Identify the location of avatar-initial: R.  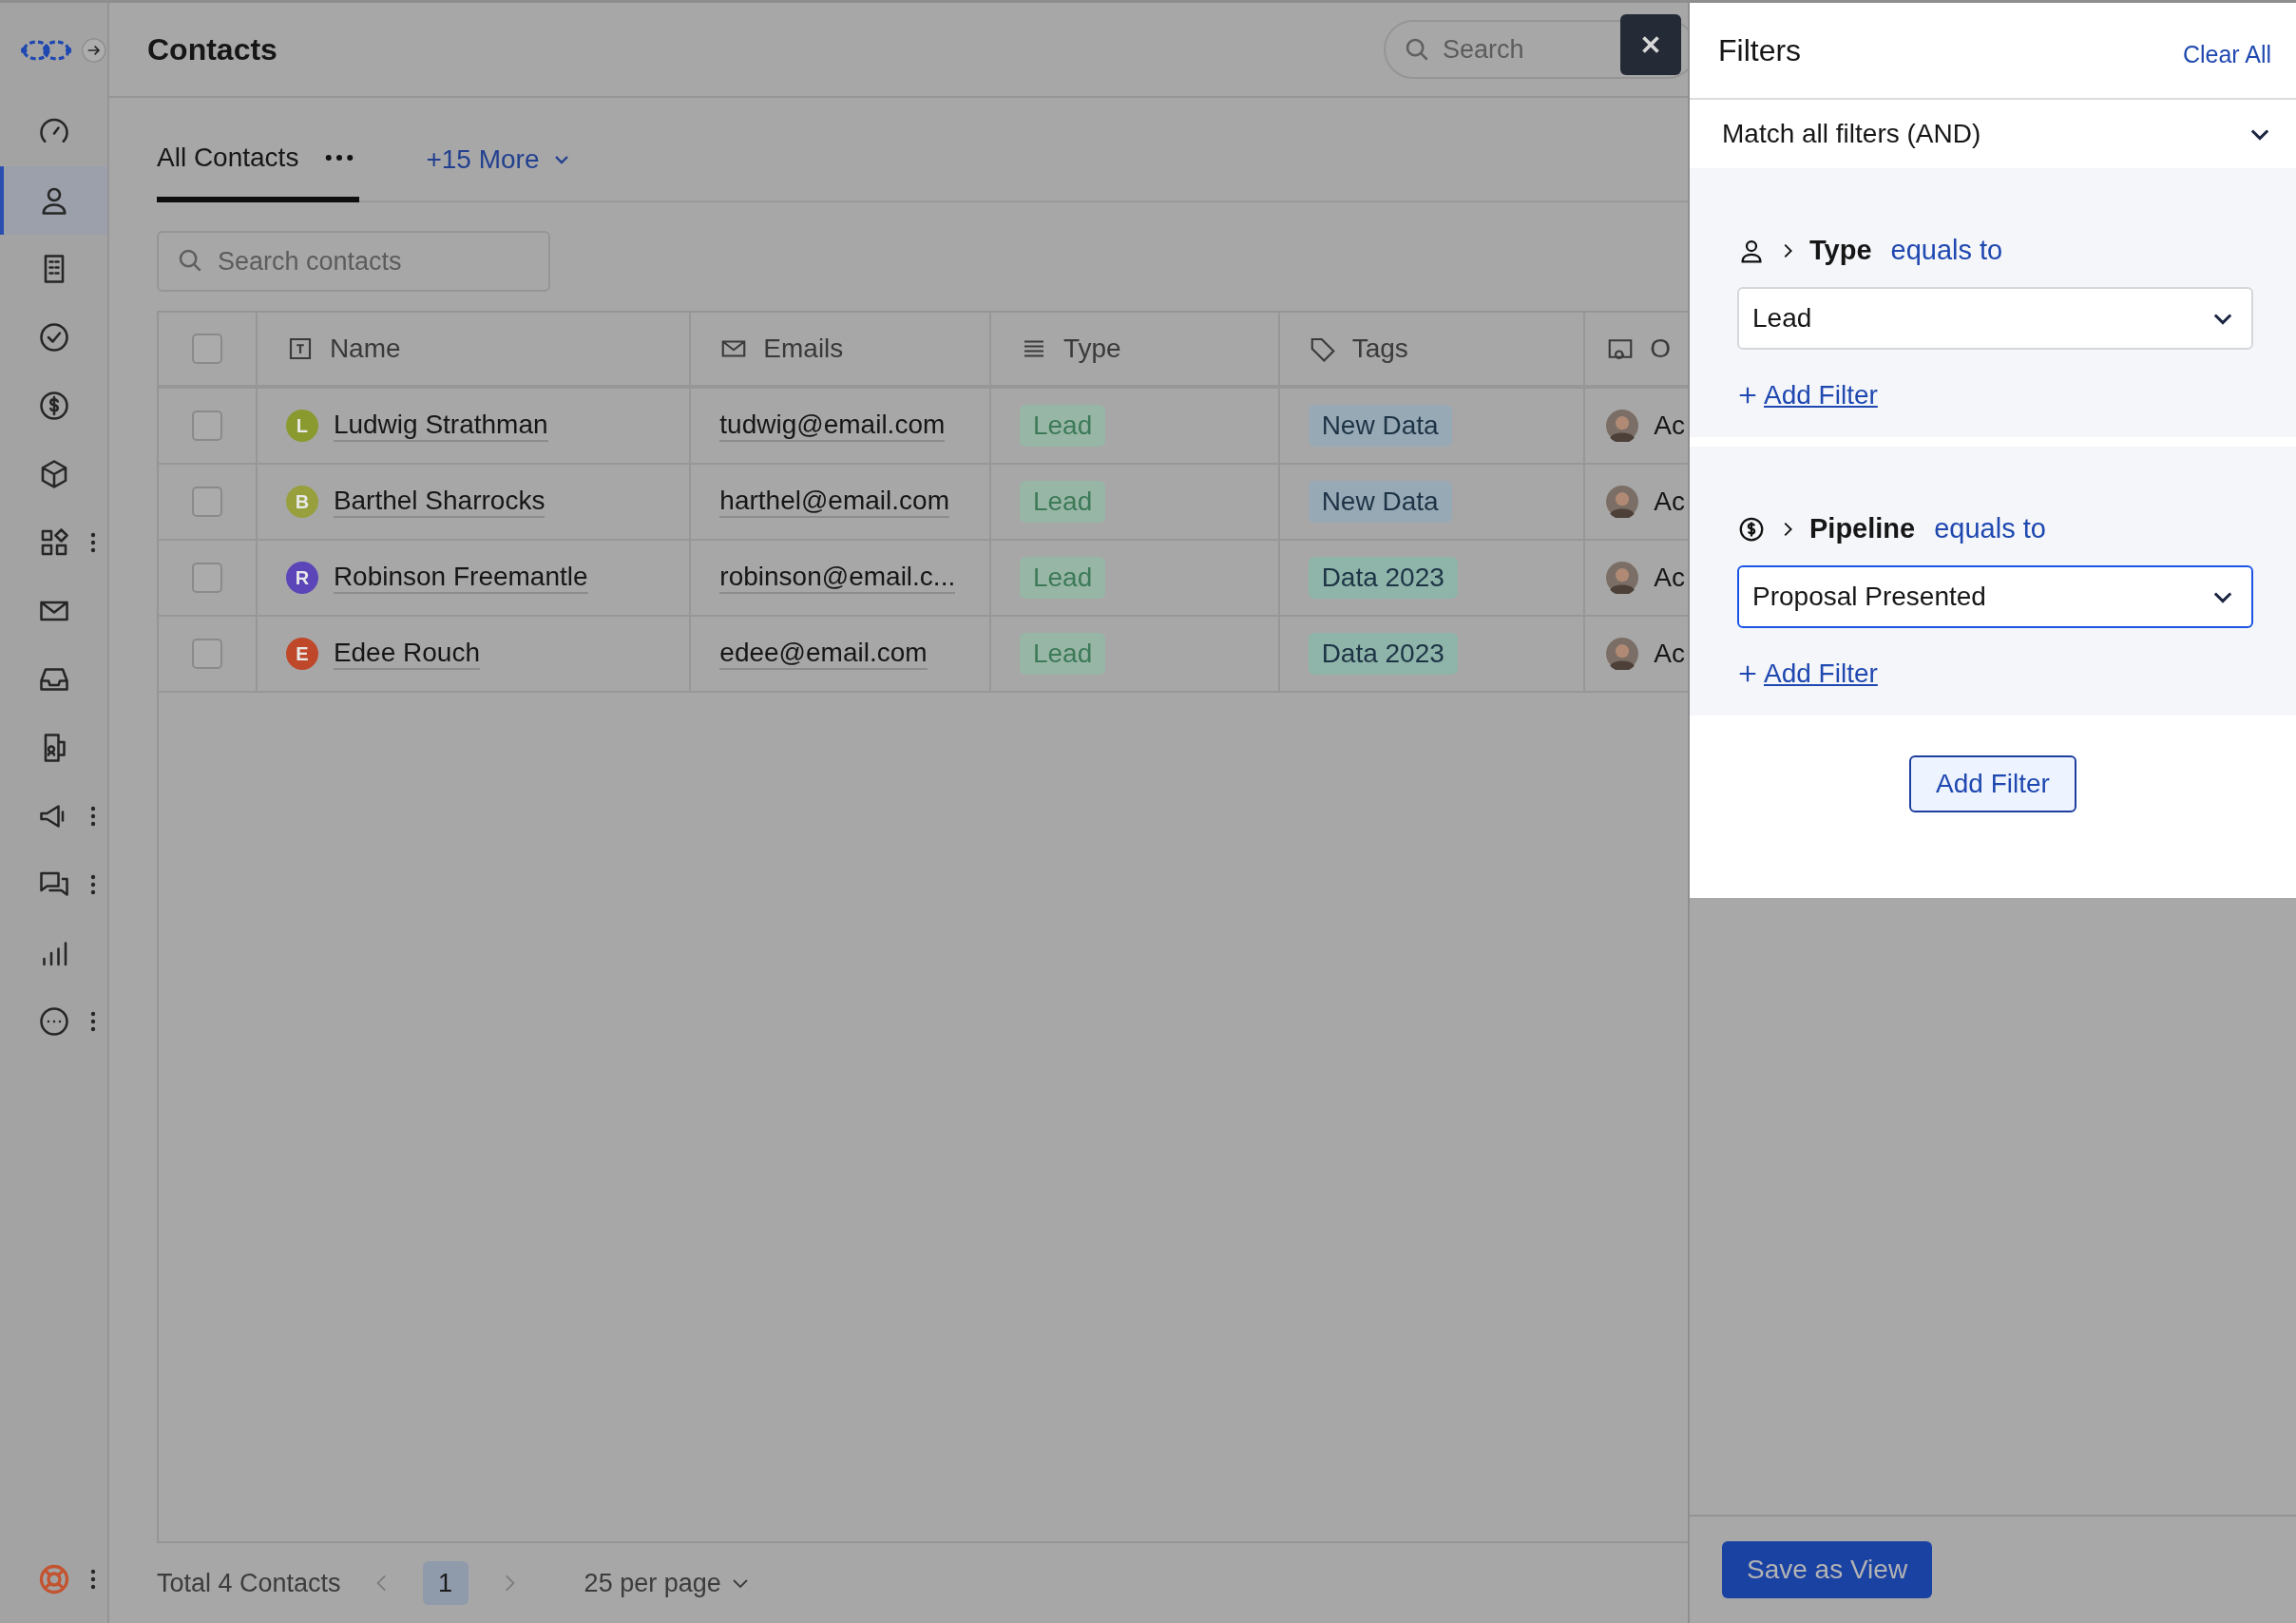
(301, 578).